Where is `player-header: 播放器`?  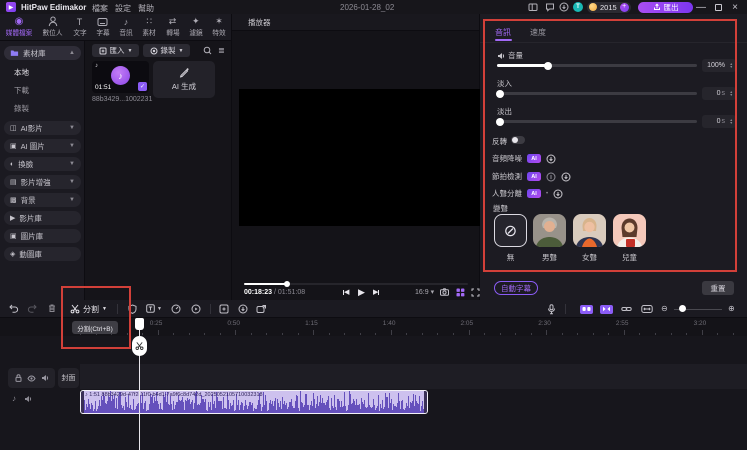
player-header: 播放器 is located at coordinates (355, 22).